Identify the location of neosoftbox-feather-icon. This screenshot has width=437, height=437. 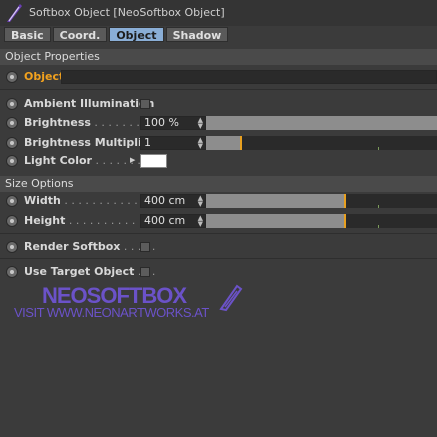
(14, 13).